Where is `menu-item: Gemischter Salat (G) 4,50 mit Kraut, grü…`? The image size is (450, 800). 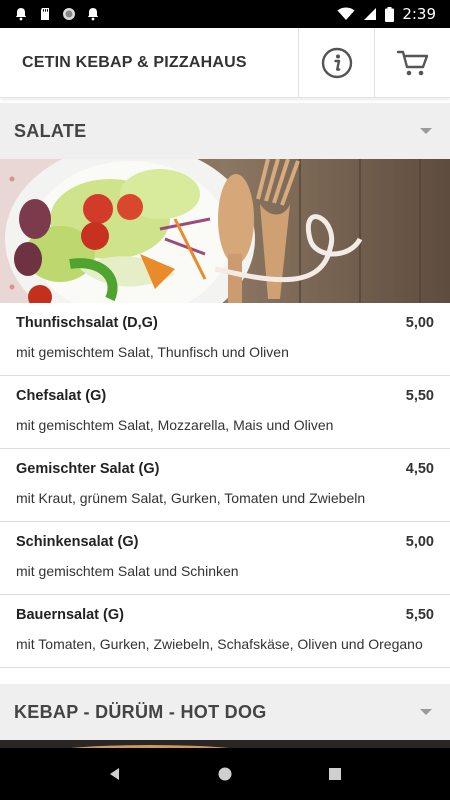
menu-item: Gemischter Salat (G) 4,50 mit Kraut, grü… is located at coordinates (225, 485).